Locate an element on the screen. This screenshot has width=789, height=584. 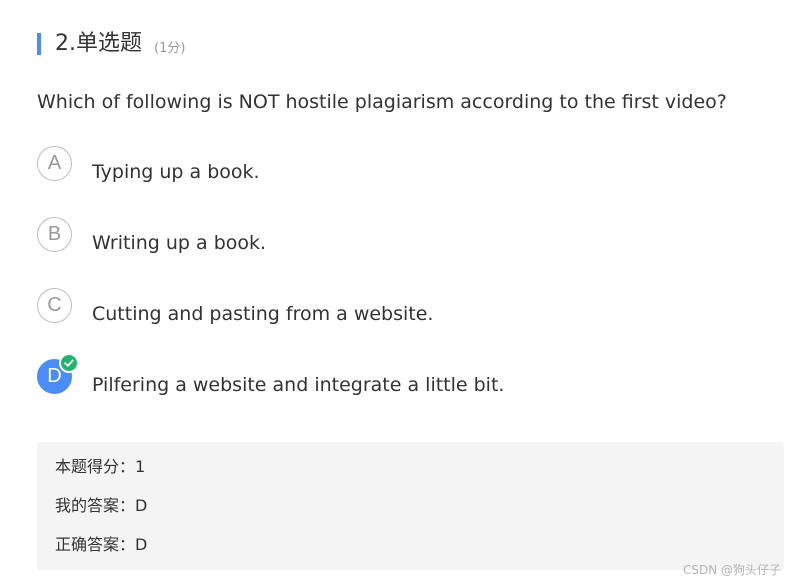
option-a-label: Typing up a book. is located at coordinates (176, 172).